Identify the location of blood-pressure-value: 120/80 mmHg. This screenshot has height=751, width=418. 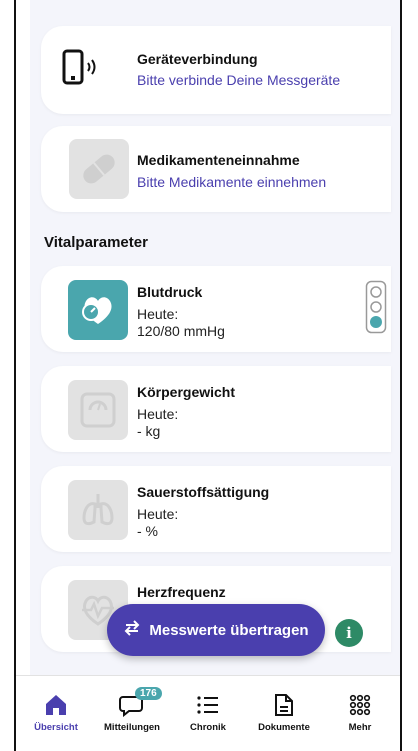
(181, 331).